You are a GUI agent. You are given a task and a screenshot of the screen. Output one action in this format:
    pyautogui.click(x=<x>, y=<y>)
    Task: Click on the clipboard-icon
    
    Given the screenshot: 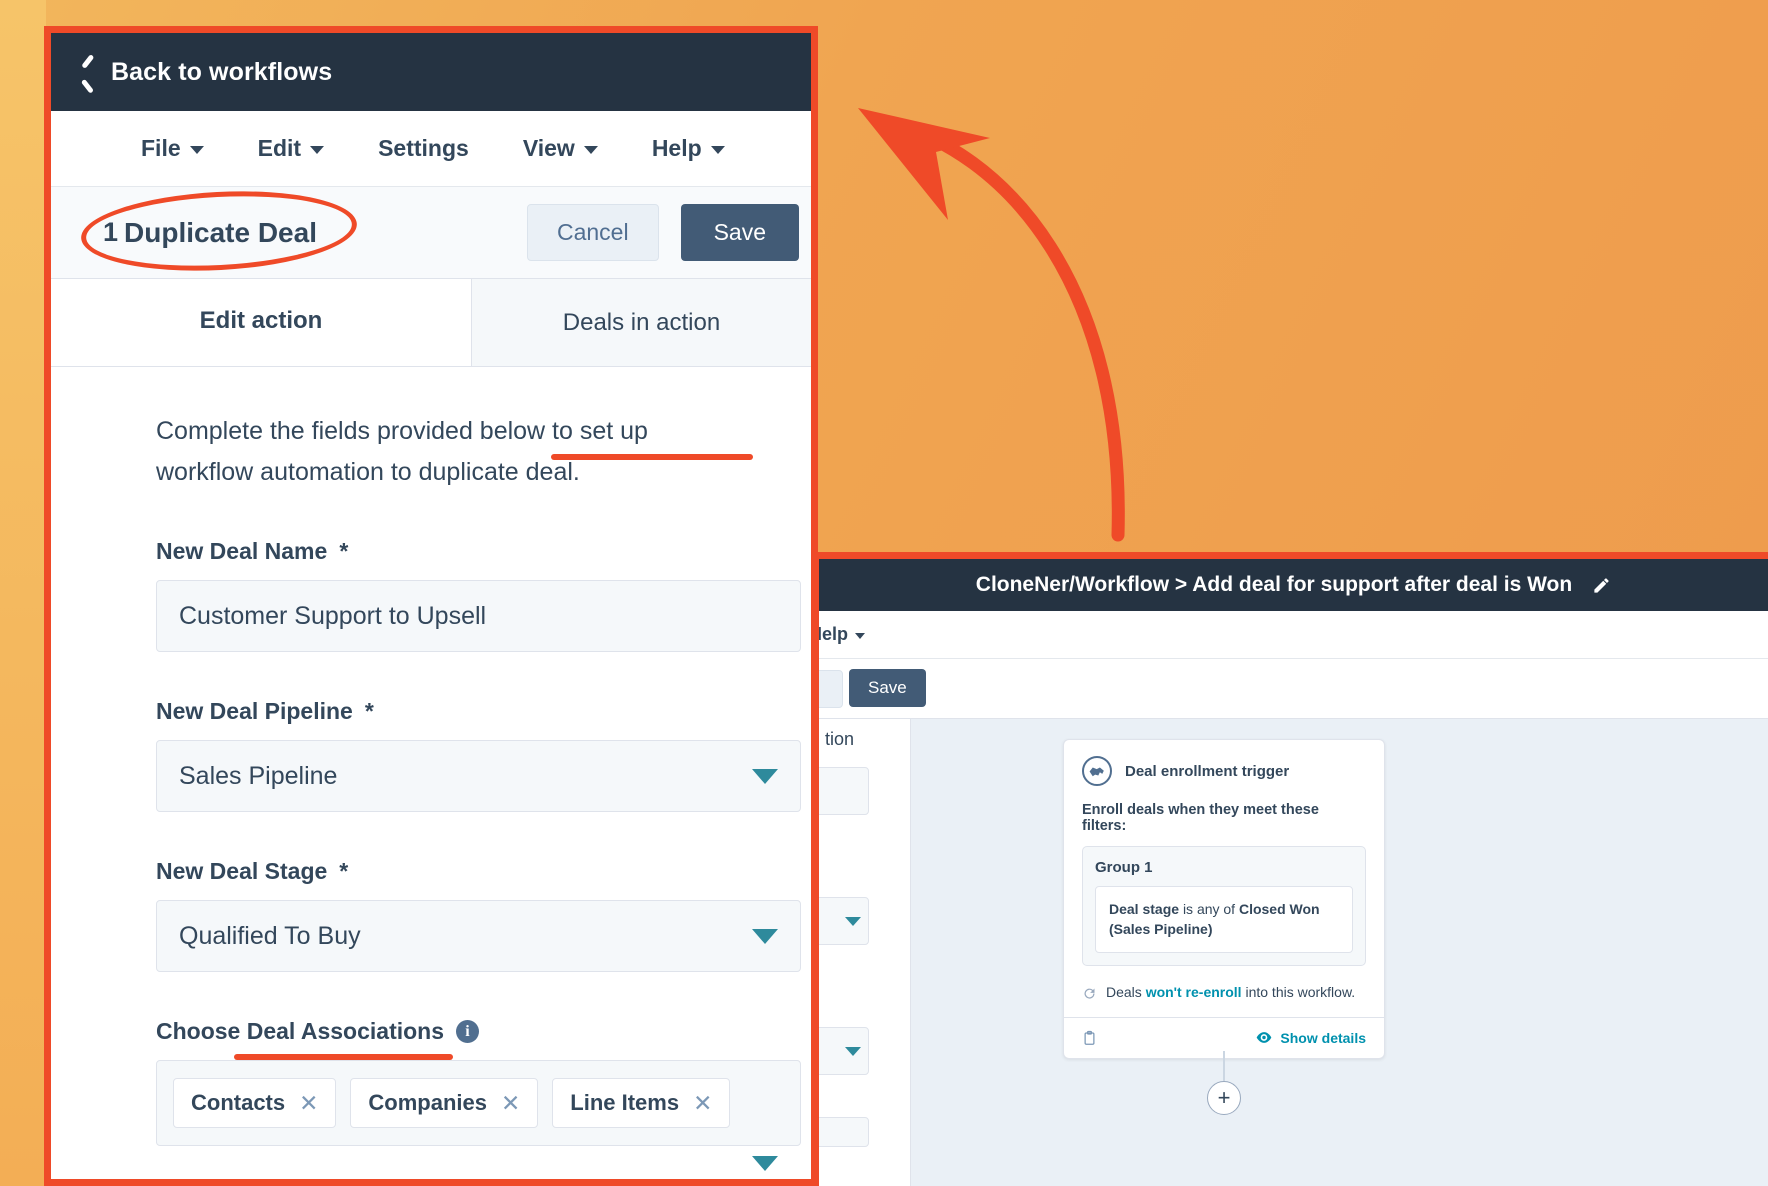 What is the action you would take?
    pyautogui.click(x=1089, y=1038)
    